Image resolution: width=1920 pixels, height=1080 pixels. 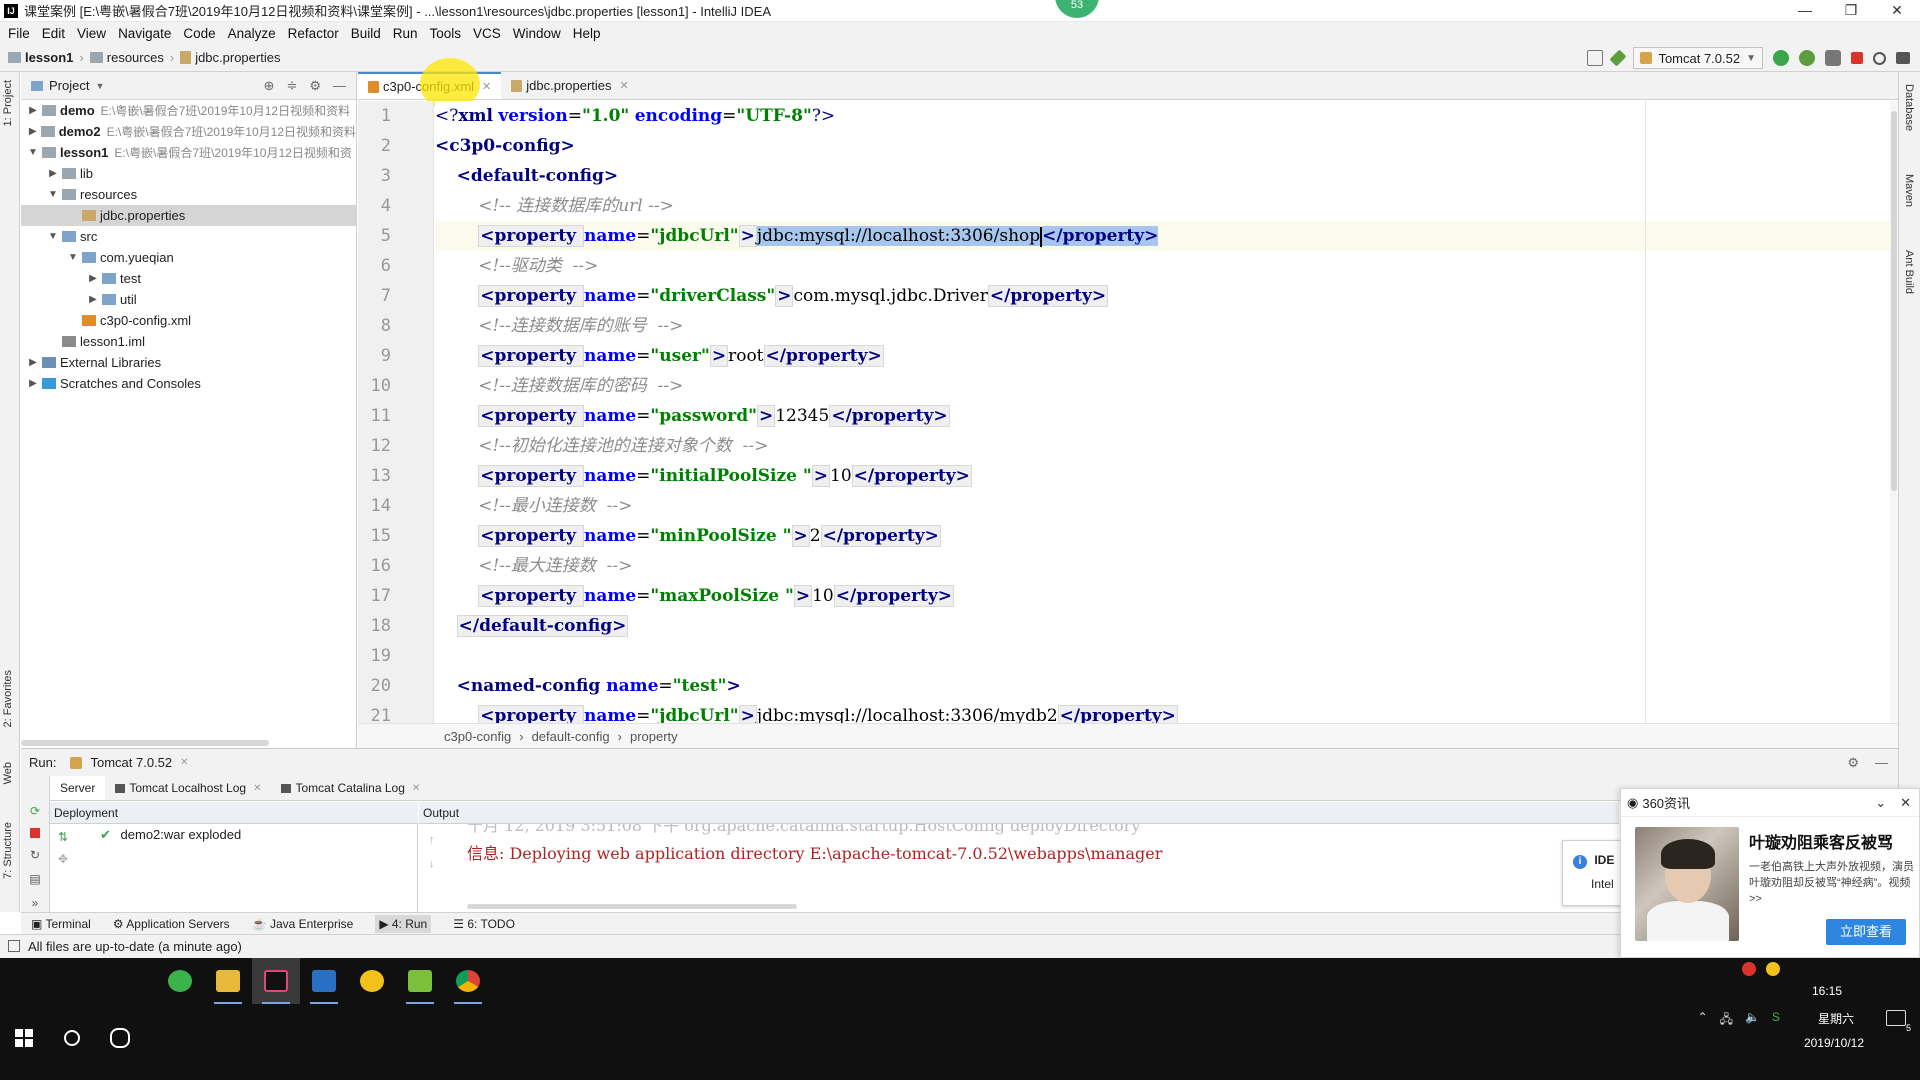 I want to click on chevron-down-icon: ⌄, so click(x=1880, y=803).